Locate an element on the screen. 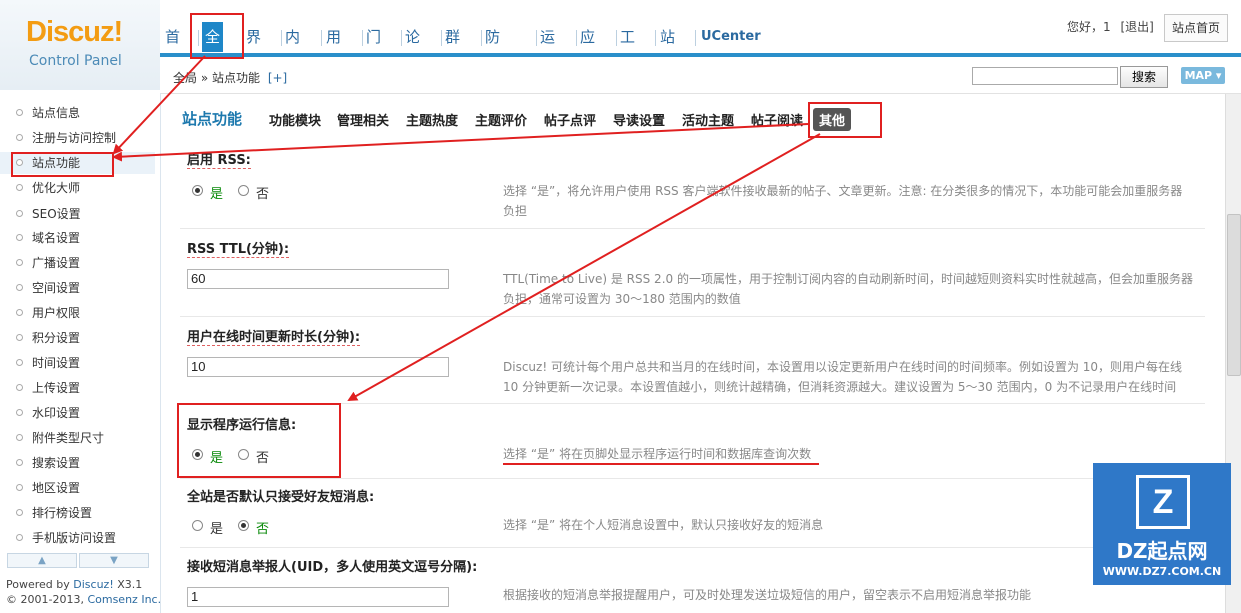 The height and width of the screenshot is (613, 1241). arrow-nav-to-sidebar is located at coordinates (159, 105).